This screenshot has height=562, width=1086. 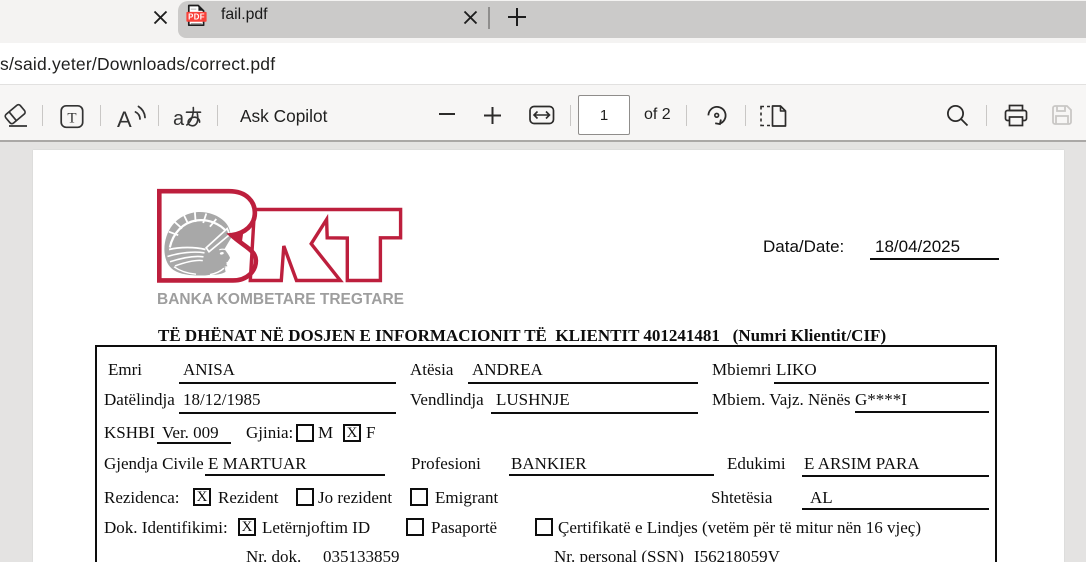 What do you see at coordinates (124, 118) in the screenshot?
I see `svg-text: A` at bounding box center [124, 118].